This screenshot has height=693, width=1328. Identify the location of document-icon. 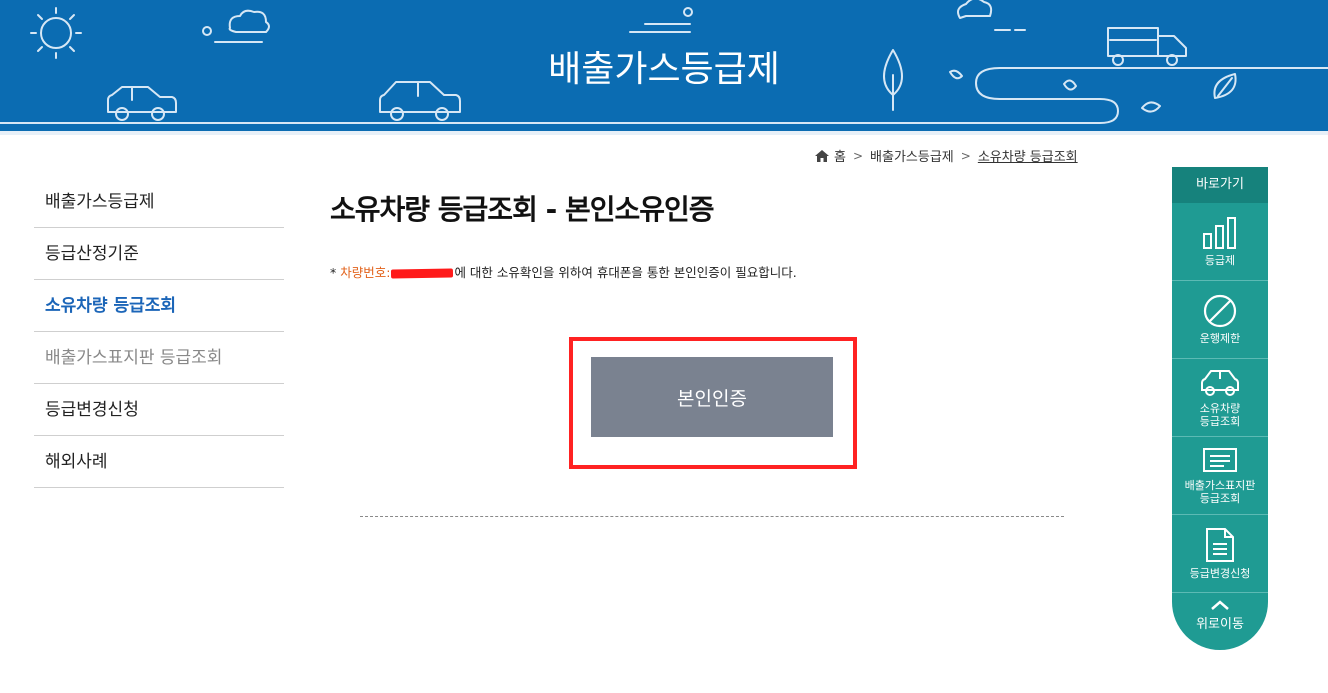
(1220, 545).